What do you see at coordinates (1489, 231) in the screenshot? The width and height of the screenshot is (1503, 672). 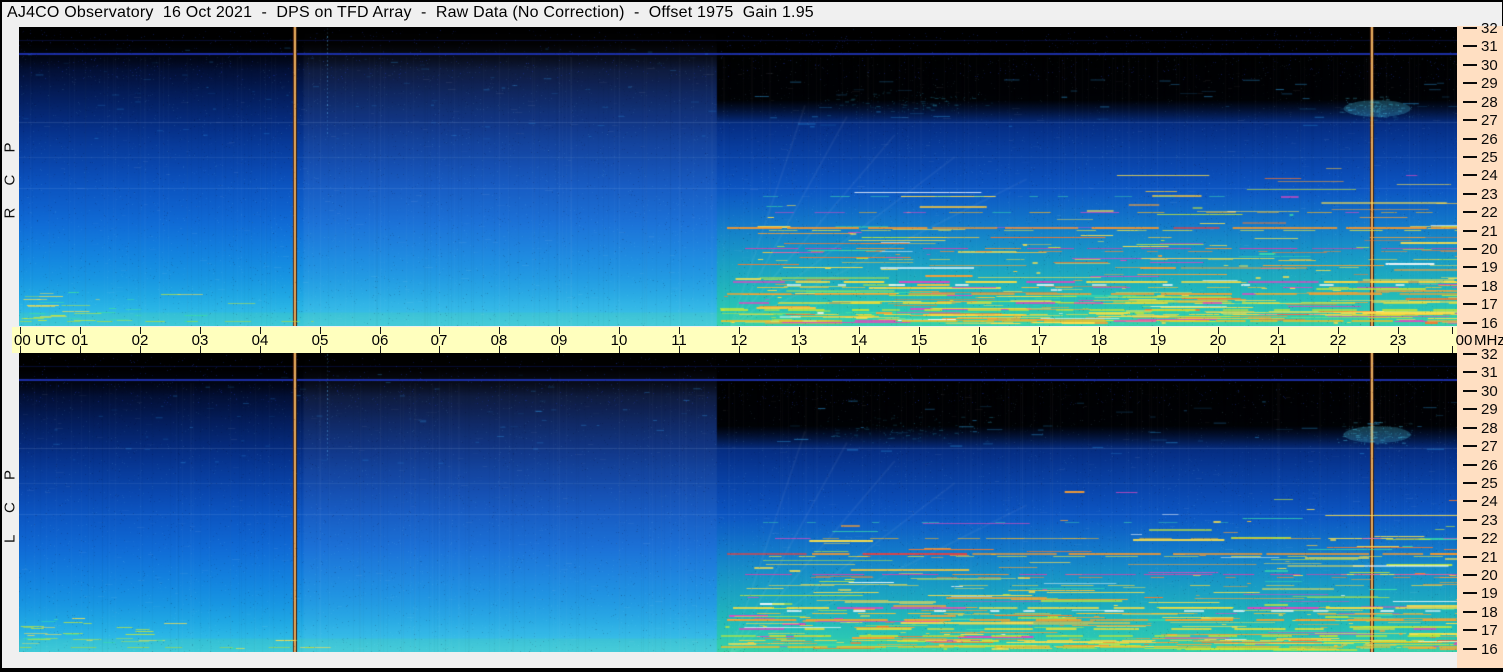 I see `freq-label-rcp-21: 21` at bounding box center [1489, 231].